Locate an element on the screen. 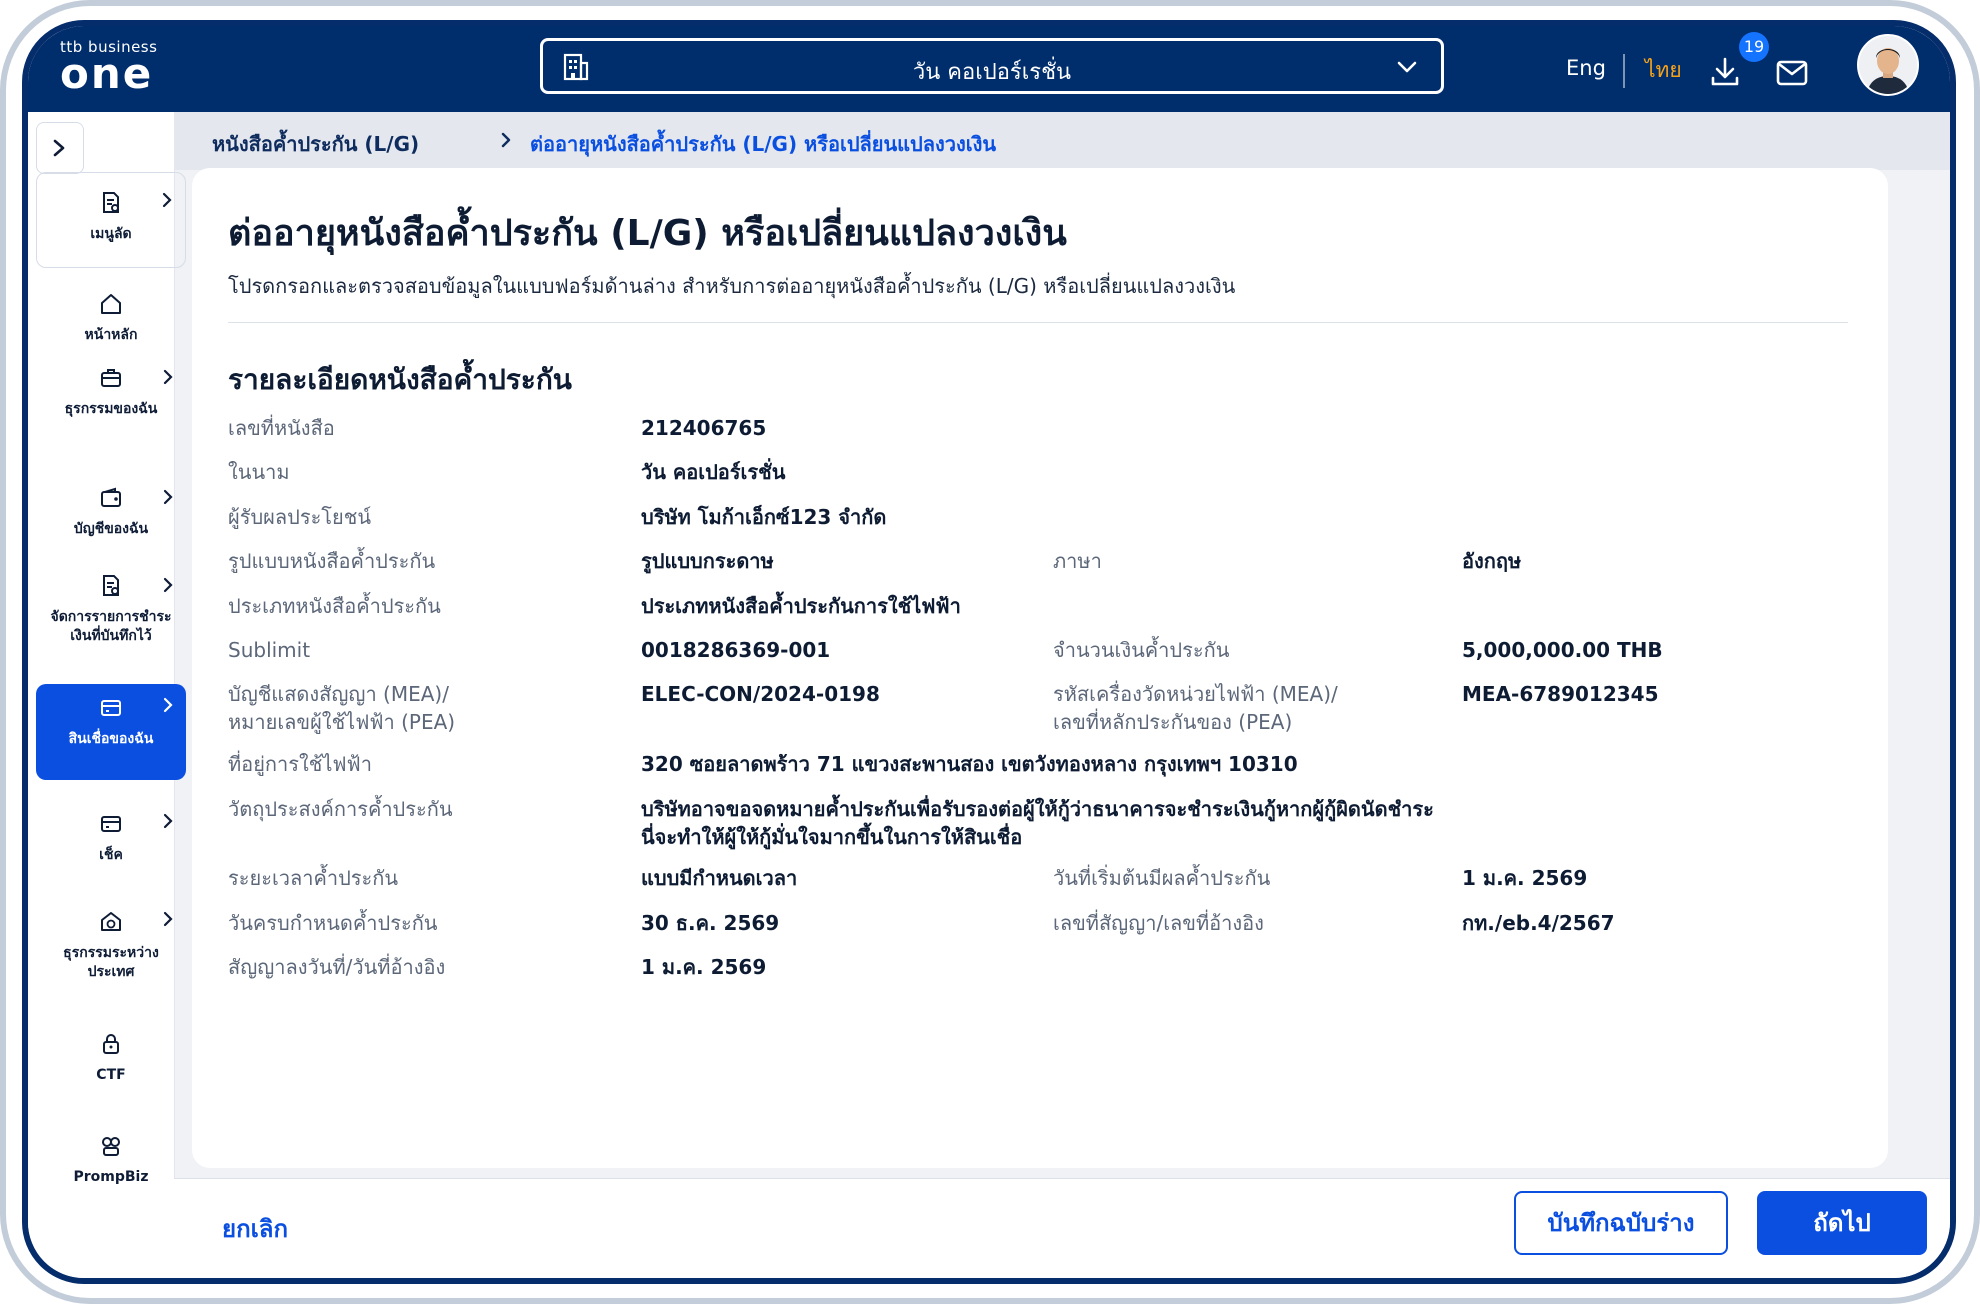 The width and height of the screenshot is (1980, 1304). format-label: รูปแบบหนังสือค้ำประกัน is located at coordinates (332, 561).